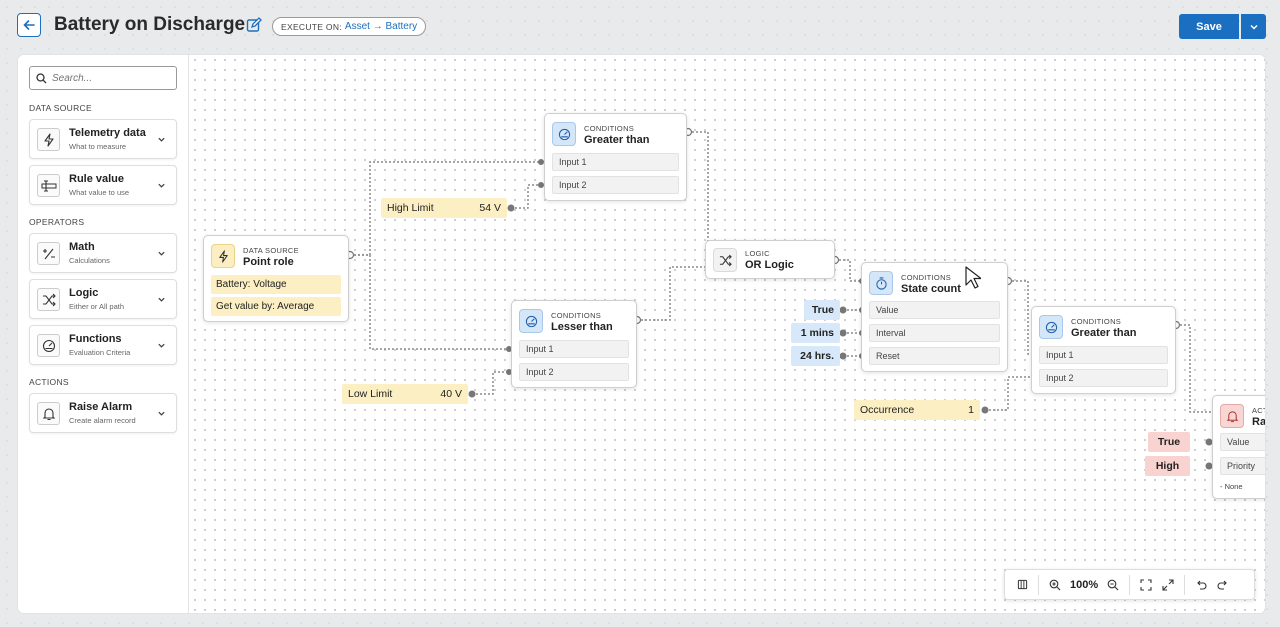 Image resolution: width=1280 pixels, height=627 pixels. I want to click on back-button, so click(29, 25).